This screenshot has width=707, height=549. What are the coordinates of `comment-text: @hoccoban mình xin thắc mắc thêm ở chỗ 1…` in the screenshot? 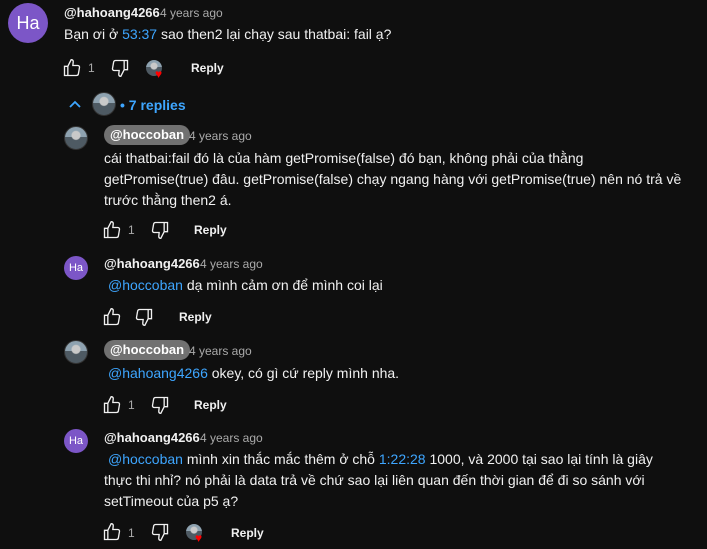 It's located at (378, 480).